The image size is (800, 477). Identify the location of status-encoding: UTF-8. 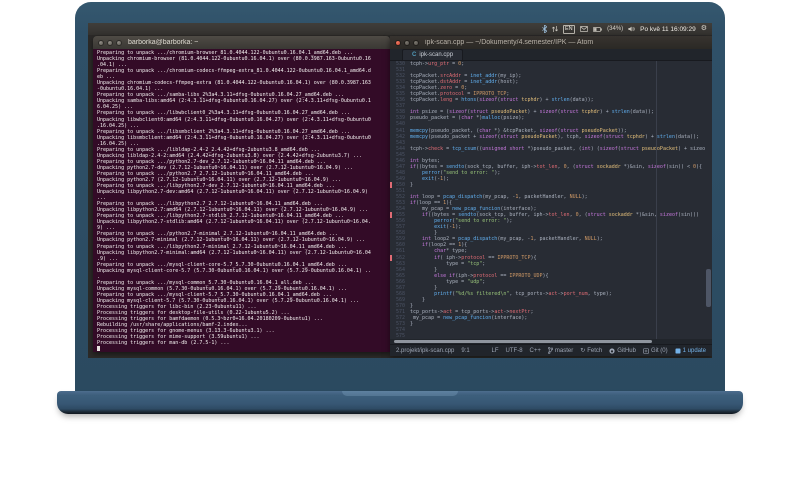
(514, 351).